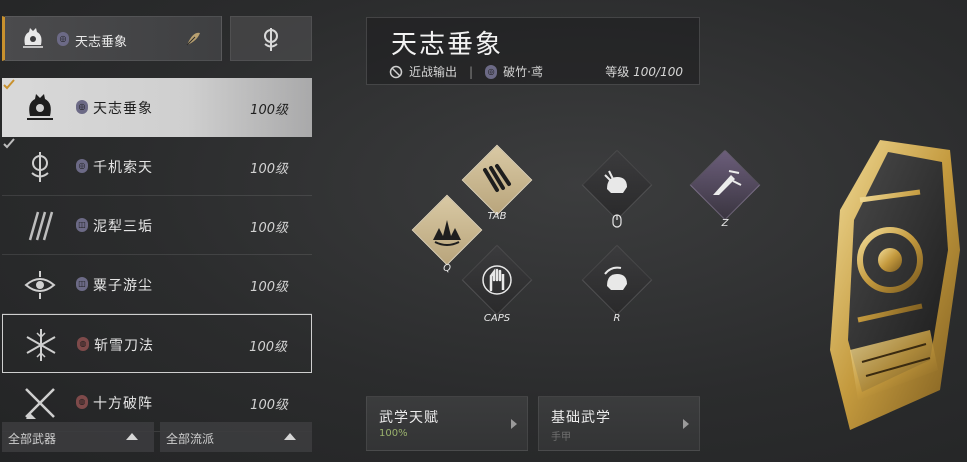 The width and height of the screenshot is (967, 462). What do you see at coordinates (124, 346) in the screenshot?
I see `weapon-name: 斩雪刀法` at bounding box center [124, 346].